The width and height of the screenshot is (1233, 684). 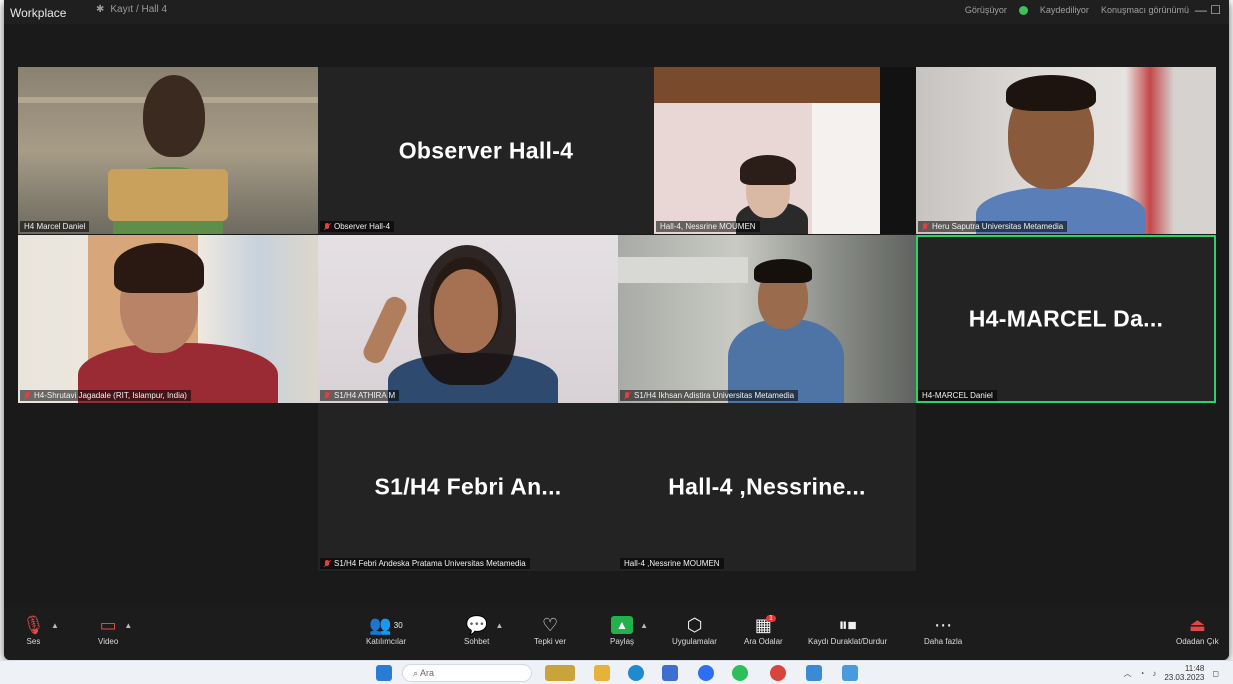 I want to click on camera-off-icon: ▭, so click(x=108, y=624).